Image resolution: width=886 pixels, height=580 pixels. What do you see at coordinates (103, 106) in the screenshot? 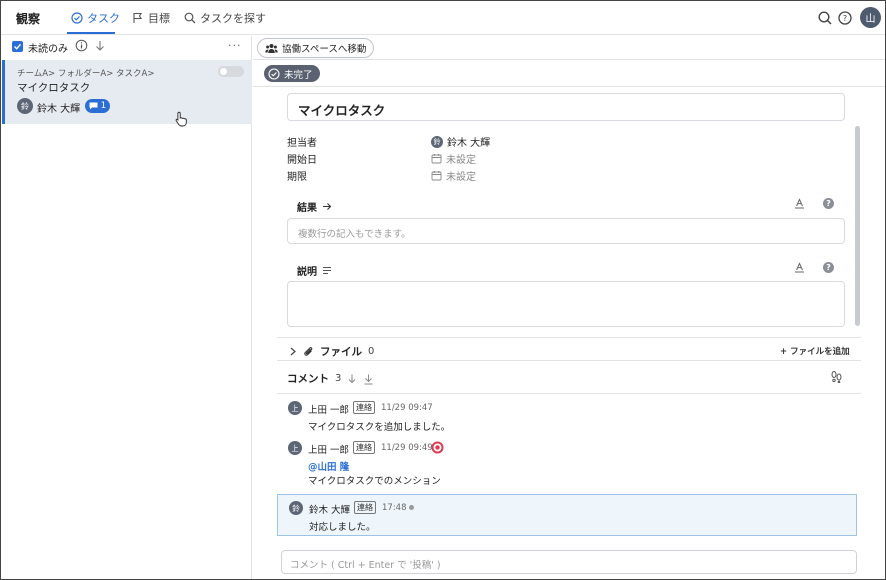
I see `comment-count: 1` at bounding box center [103, 106].